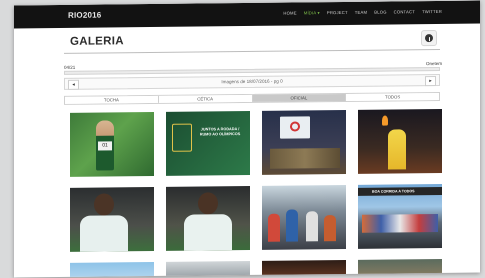  Describe the element at coordinates (393, 191) in the screenshot. I see `race-banner-text: BOA CORRIDA A TODOS` at that location.